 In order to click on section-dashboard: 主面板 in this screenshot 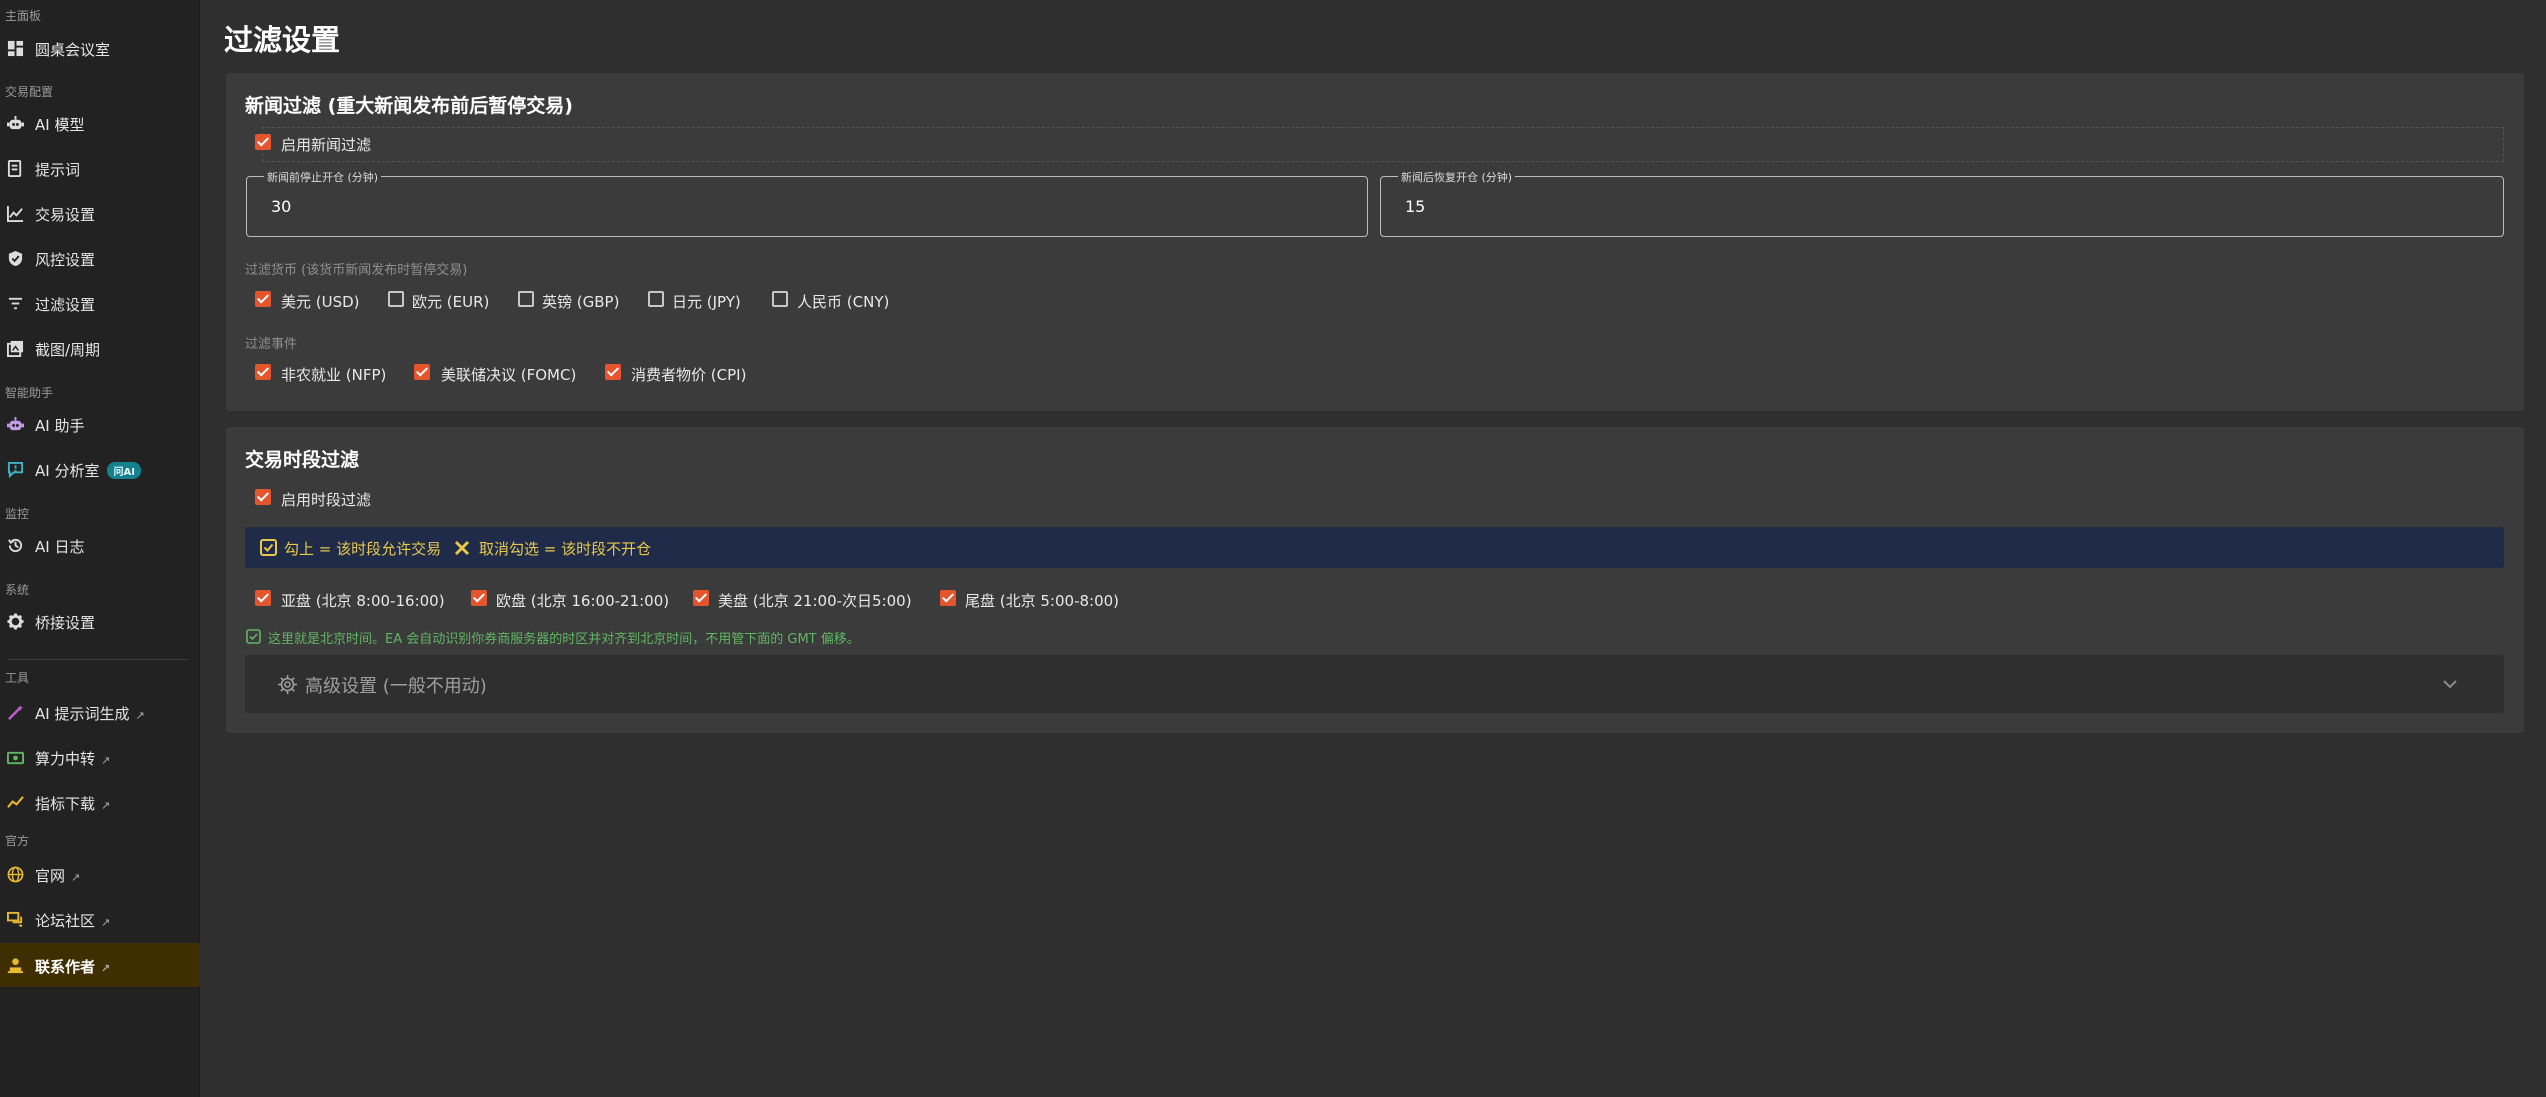, I will do `click(23, 16)`.